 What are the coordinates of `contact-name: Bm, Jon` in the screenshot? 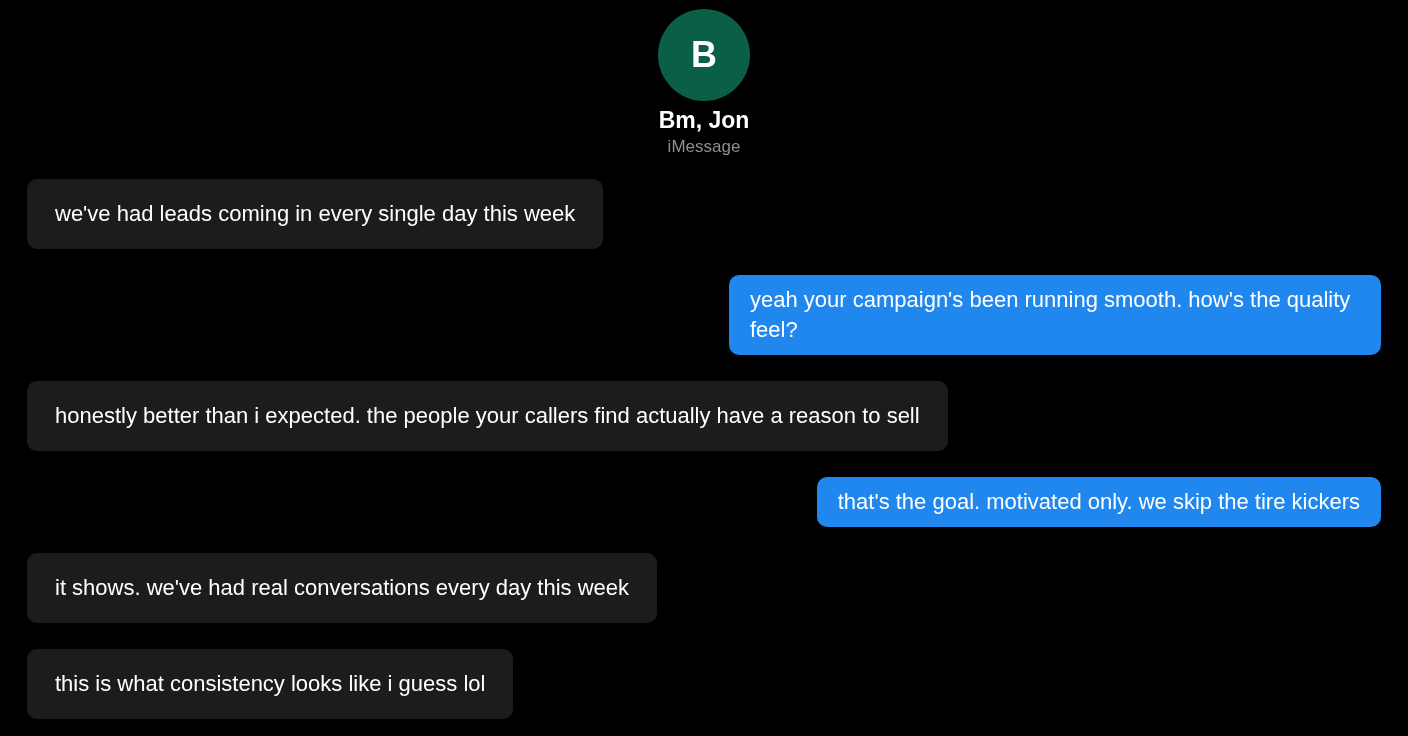 It's located at (704, 120).